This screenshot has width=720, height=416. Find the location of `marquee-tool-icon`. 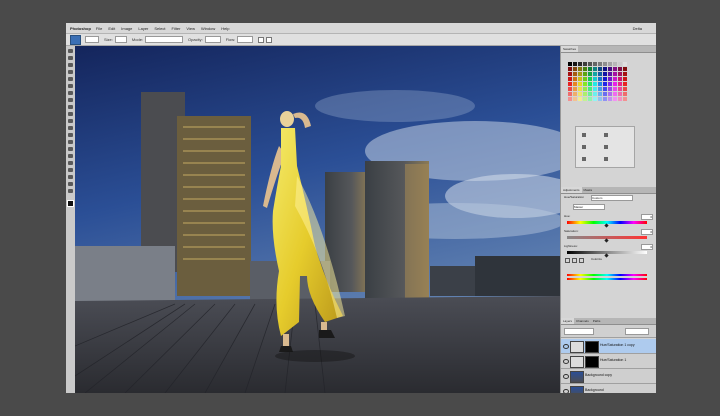

marquee-tool-icon is located at coordinates (70, 58).